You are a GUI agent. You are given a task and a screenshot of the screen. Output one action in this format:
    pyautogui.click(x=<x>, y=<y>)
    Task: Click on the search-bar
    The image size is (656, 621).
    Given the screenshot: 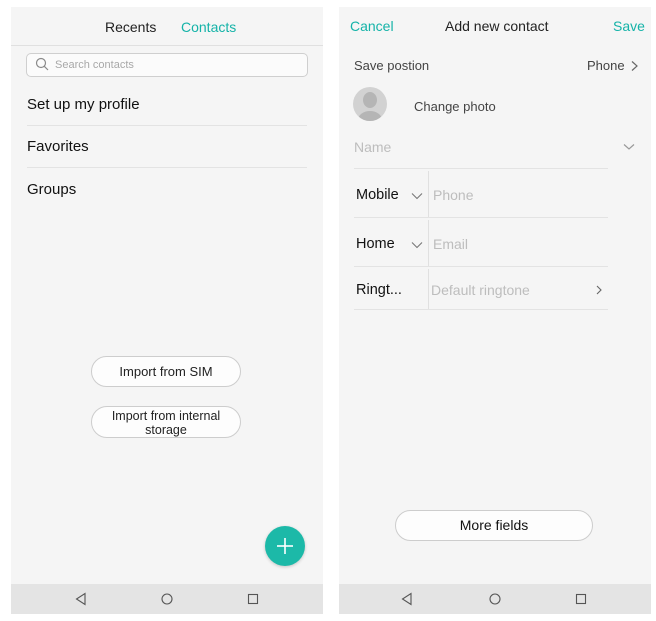 What is the action you would take?
    pyautogui.click(x=167, y=65)
    